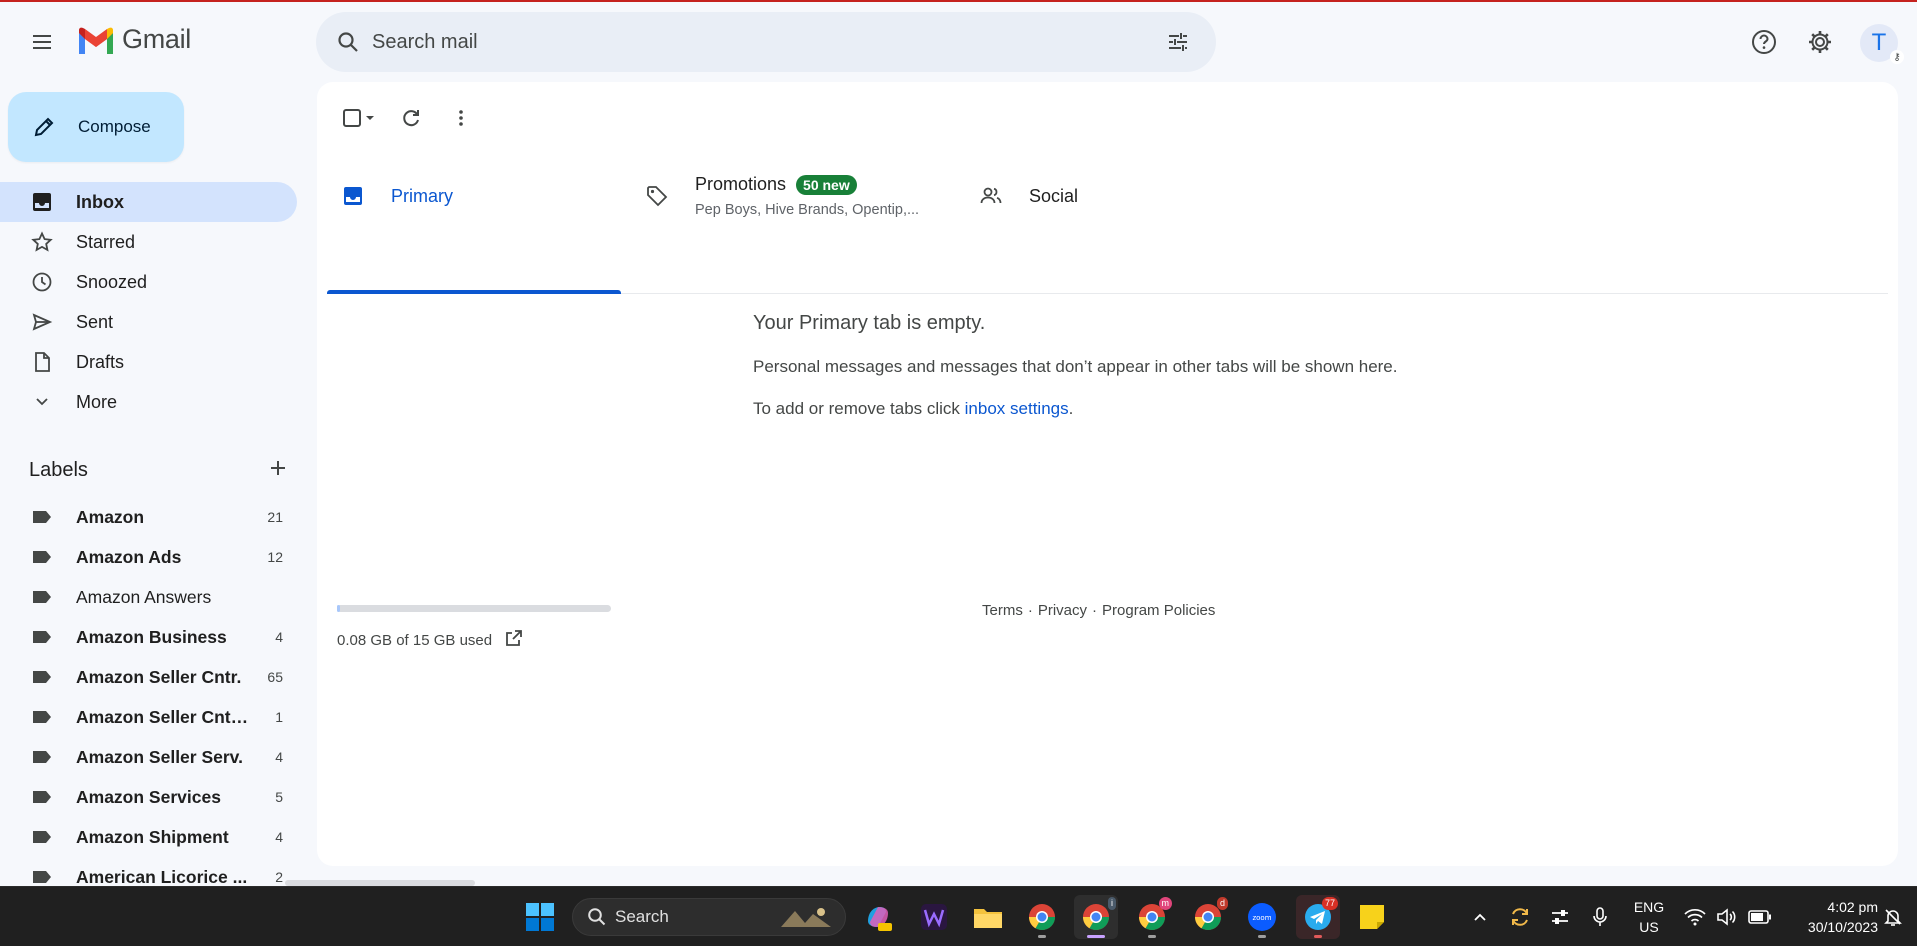 The image size is (1917, 946). I want to click on labels-header: Labels, so click(159, 470).